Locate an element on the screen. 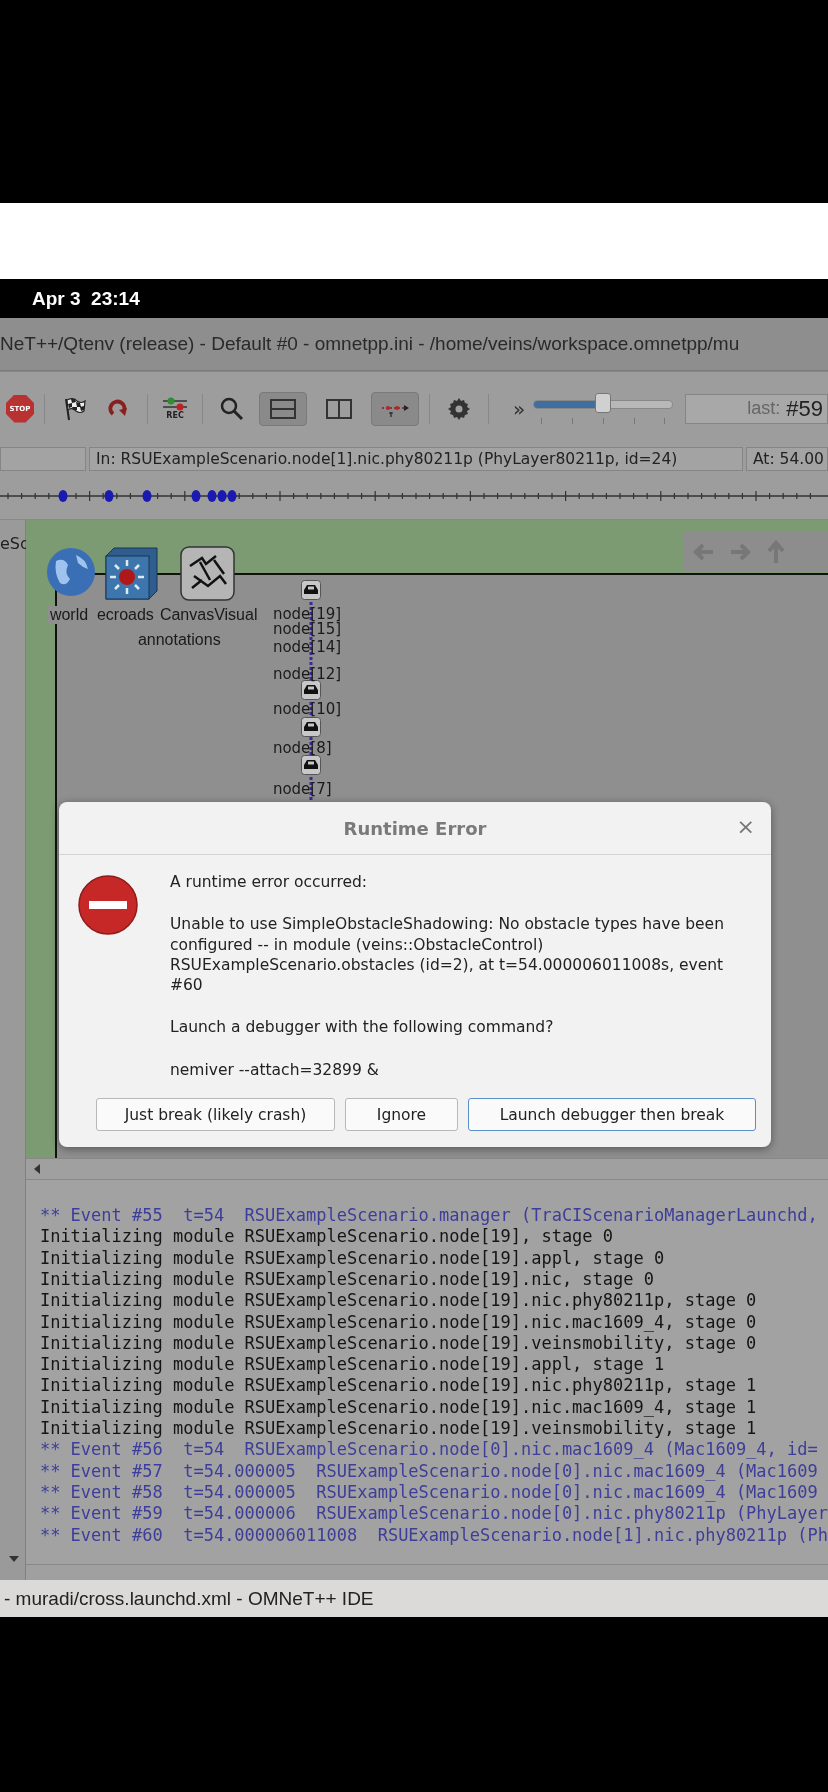 Image resolution: width=828 pixels, height=1792 pixels. node-label: node[7] is located at coordinates (302, 789).